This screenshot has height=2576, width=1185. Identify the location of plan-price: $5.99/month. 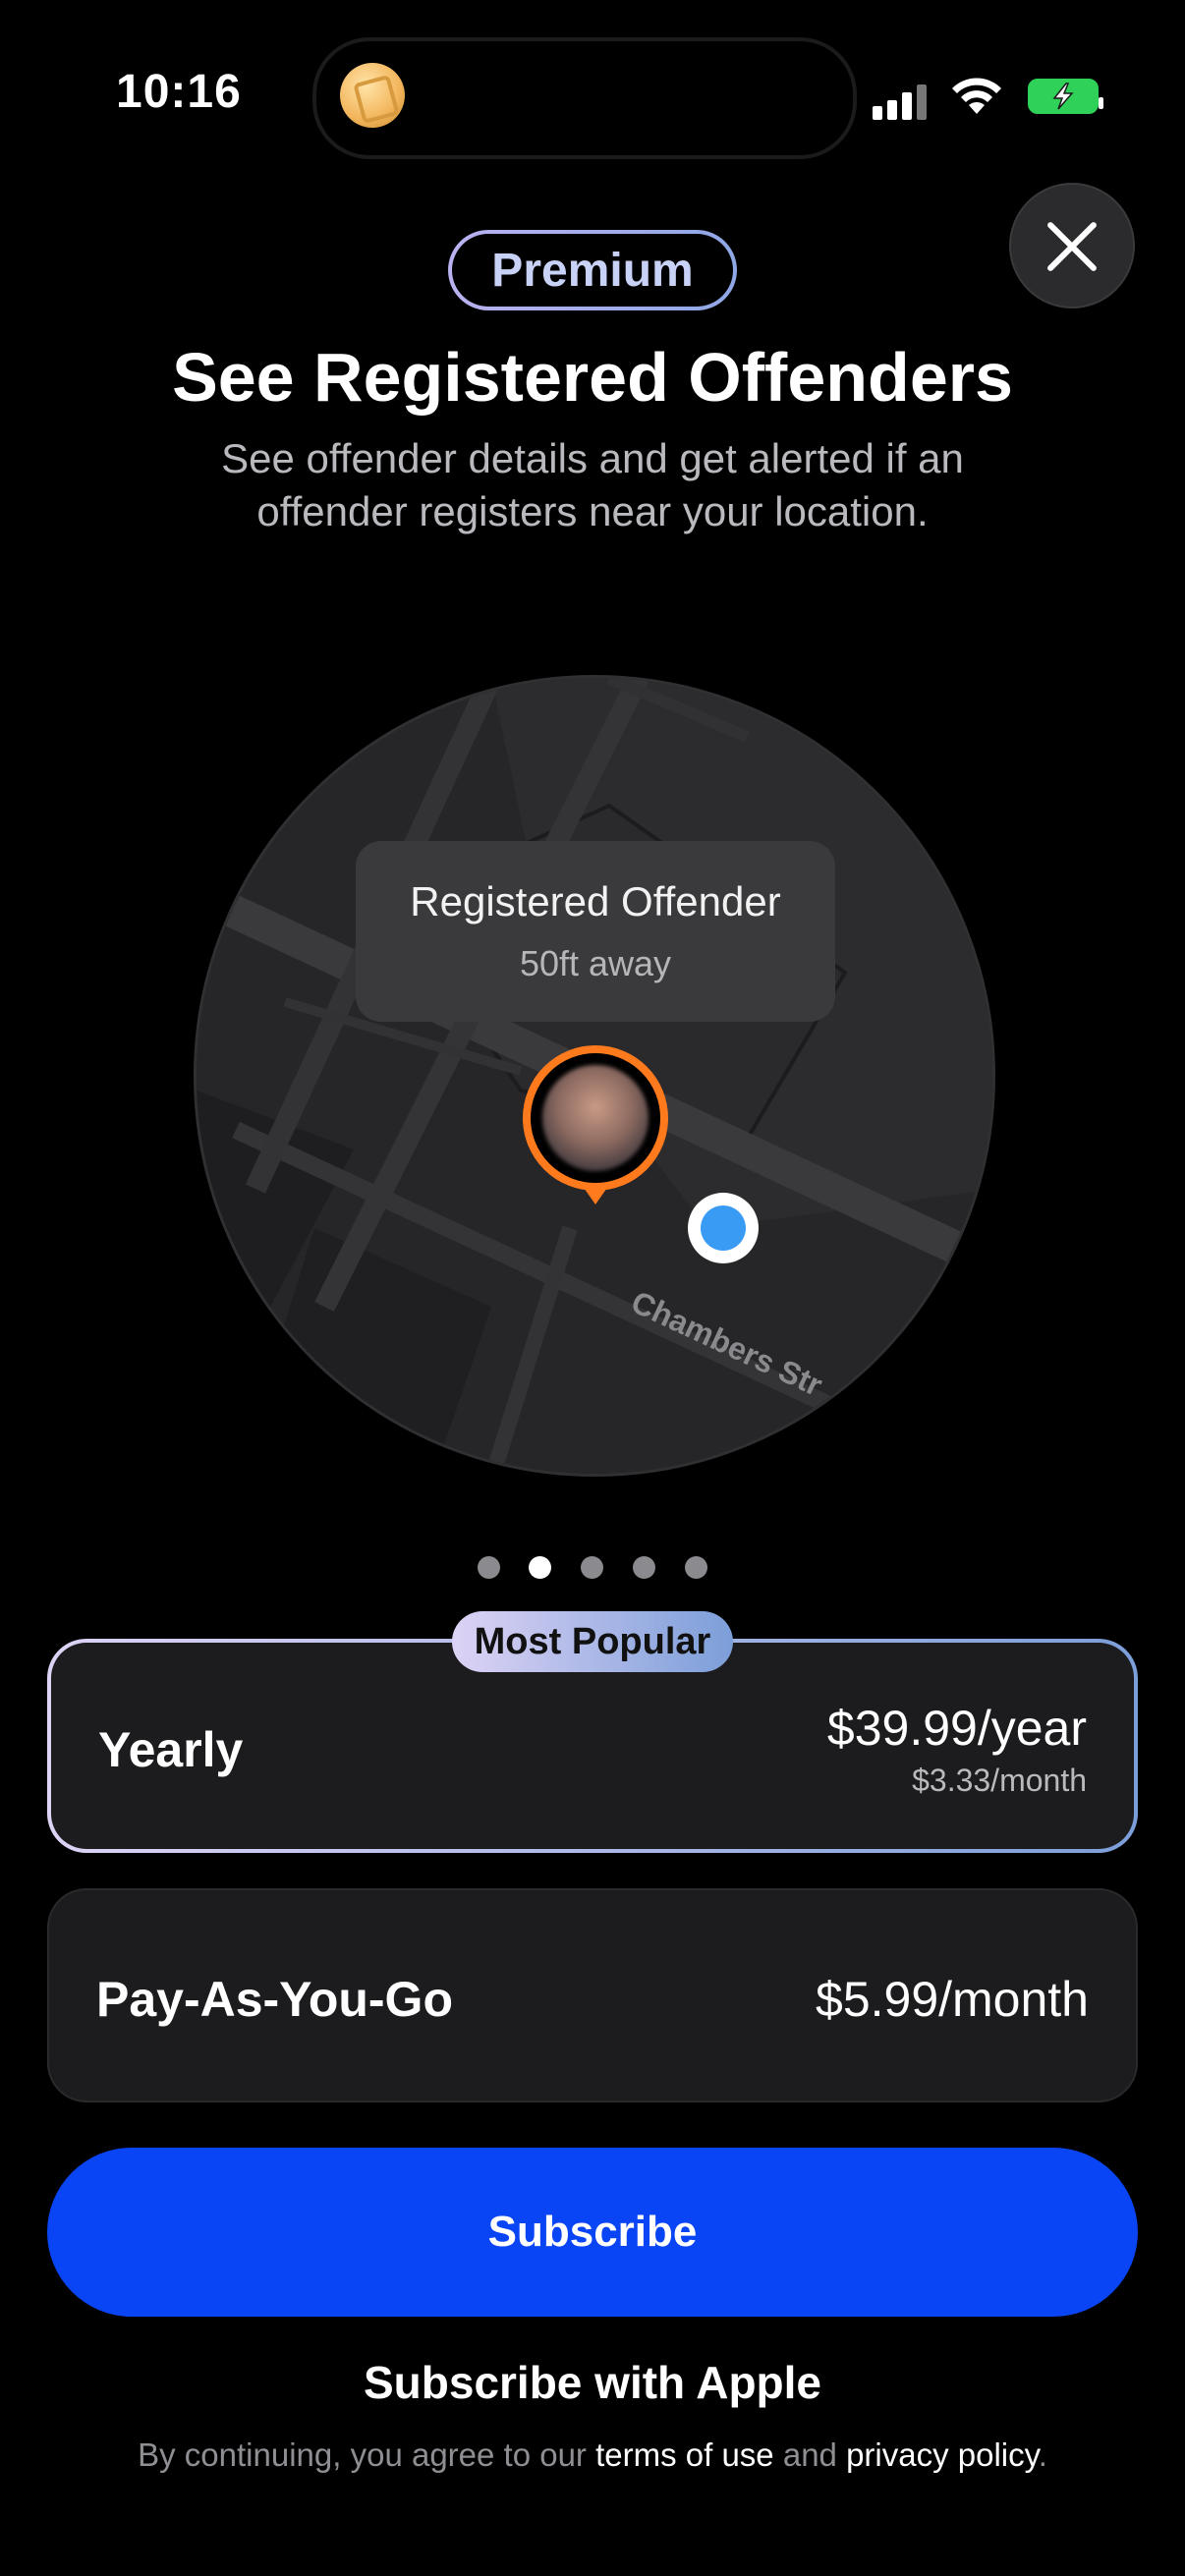
(953, 1999).